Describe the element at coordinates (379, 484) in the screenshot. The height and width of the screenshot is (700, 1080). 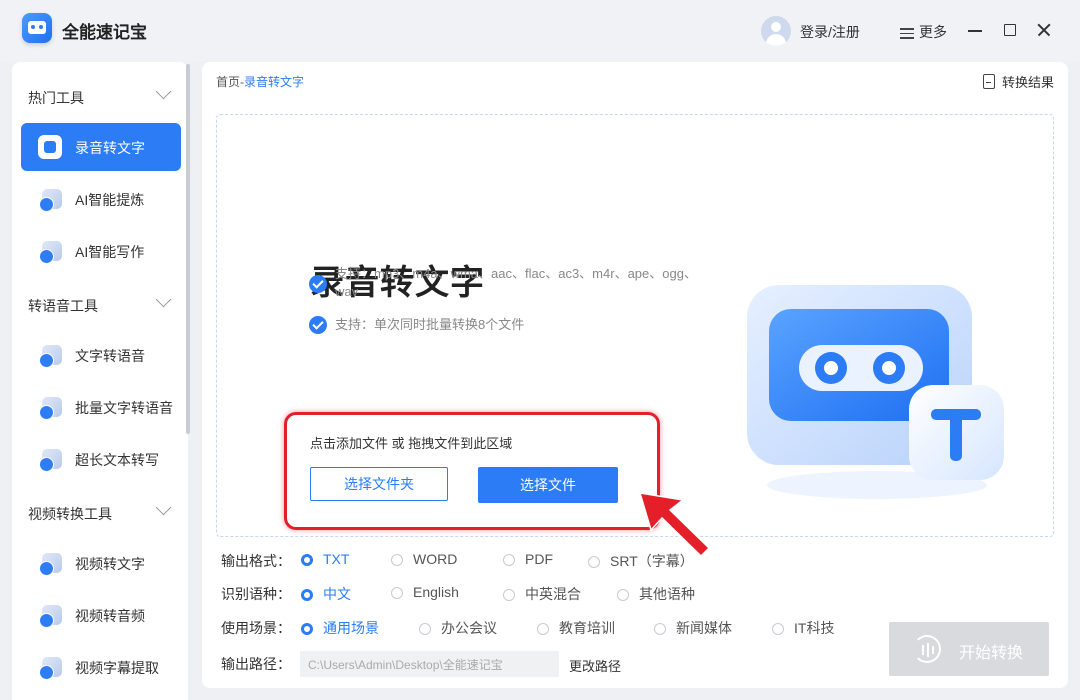
I see `select-folder-button: 选择文件夹` at that location.